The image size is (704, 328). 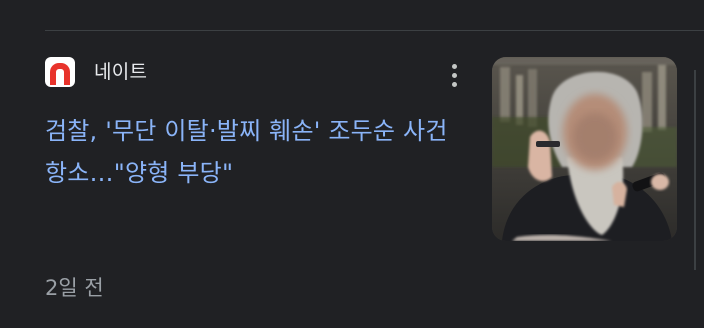 I want to click on article-thumbnail, so click(x=584, y=149).